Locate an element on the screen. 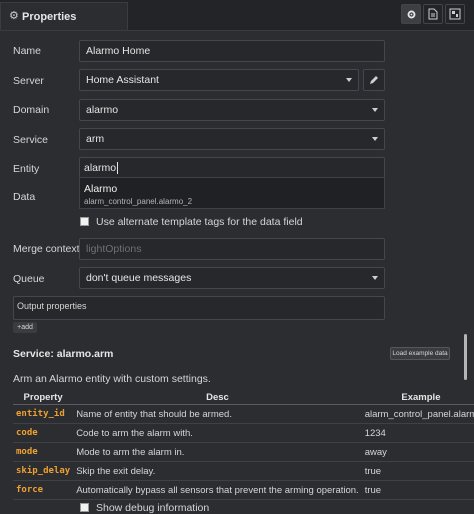  header-property: Property is located at coordinates (43, 397).